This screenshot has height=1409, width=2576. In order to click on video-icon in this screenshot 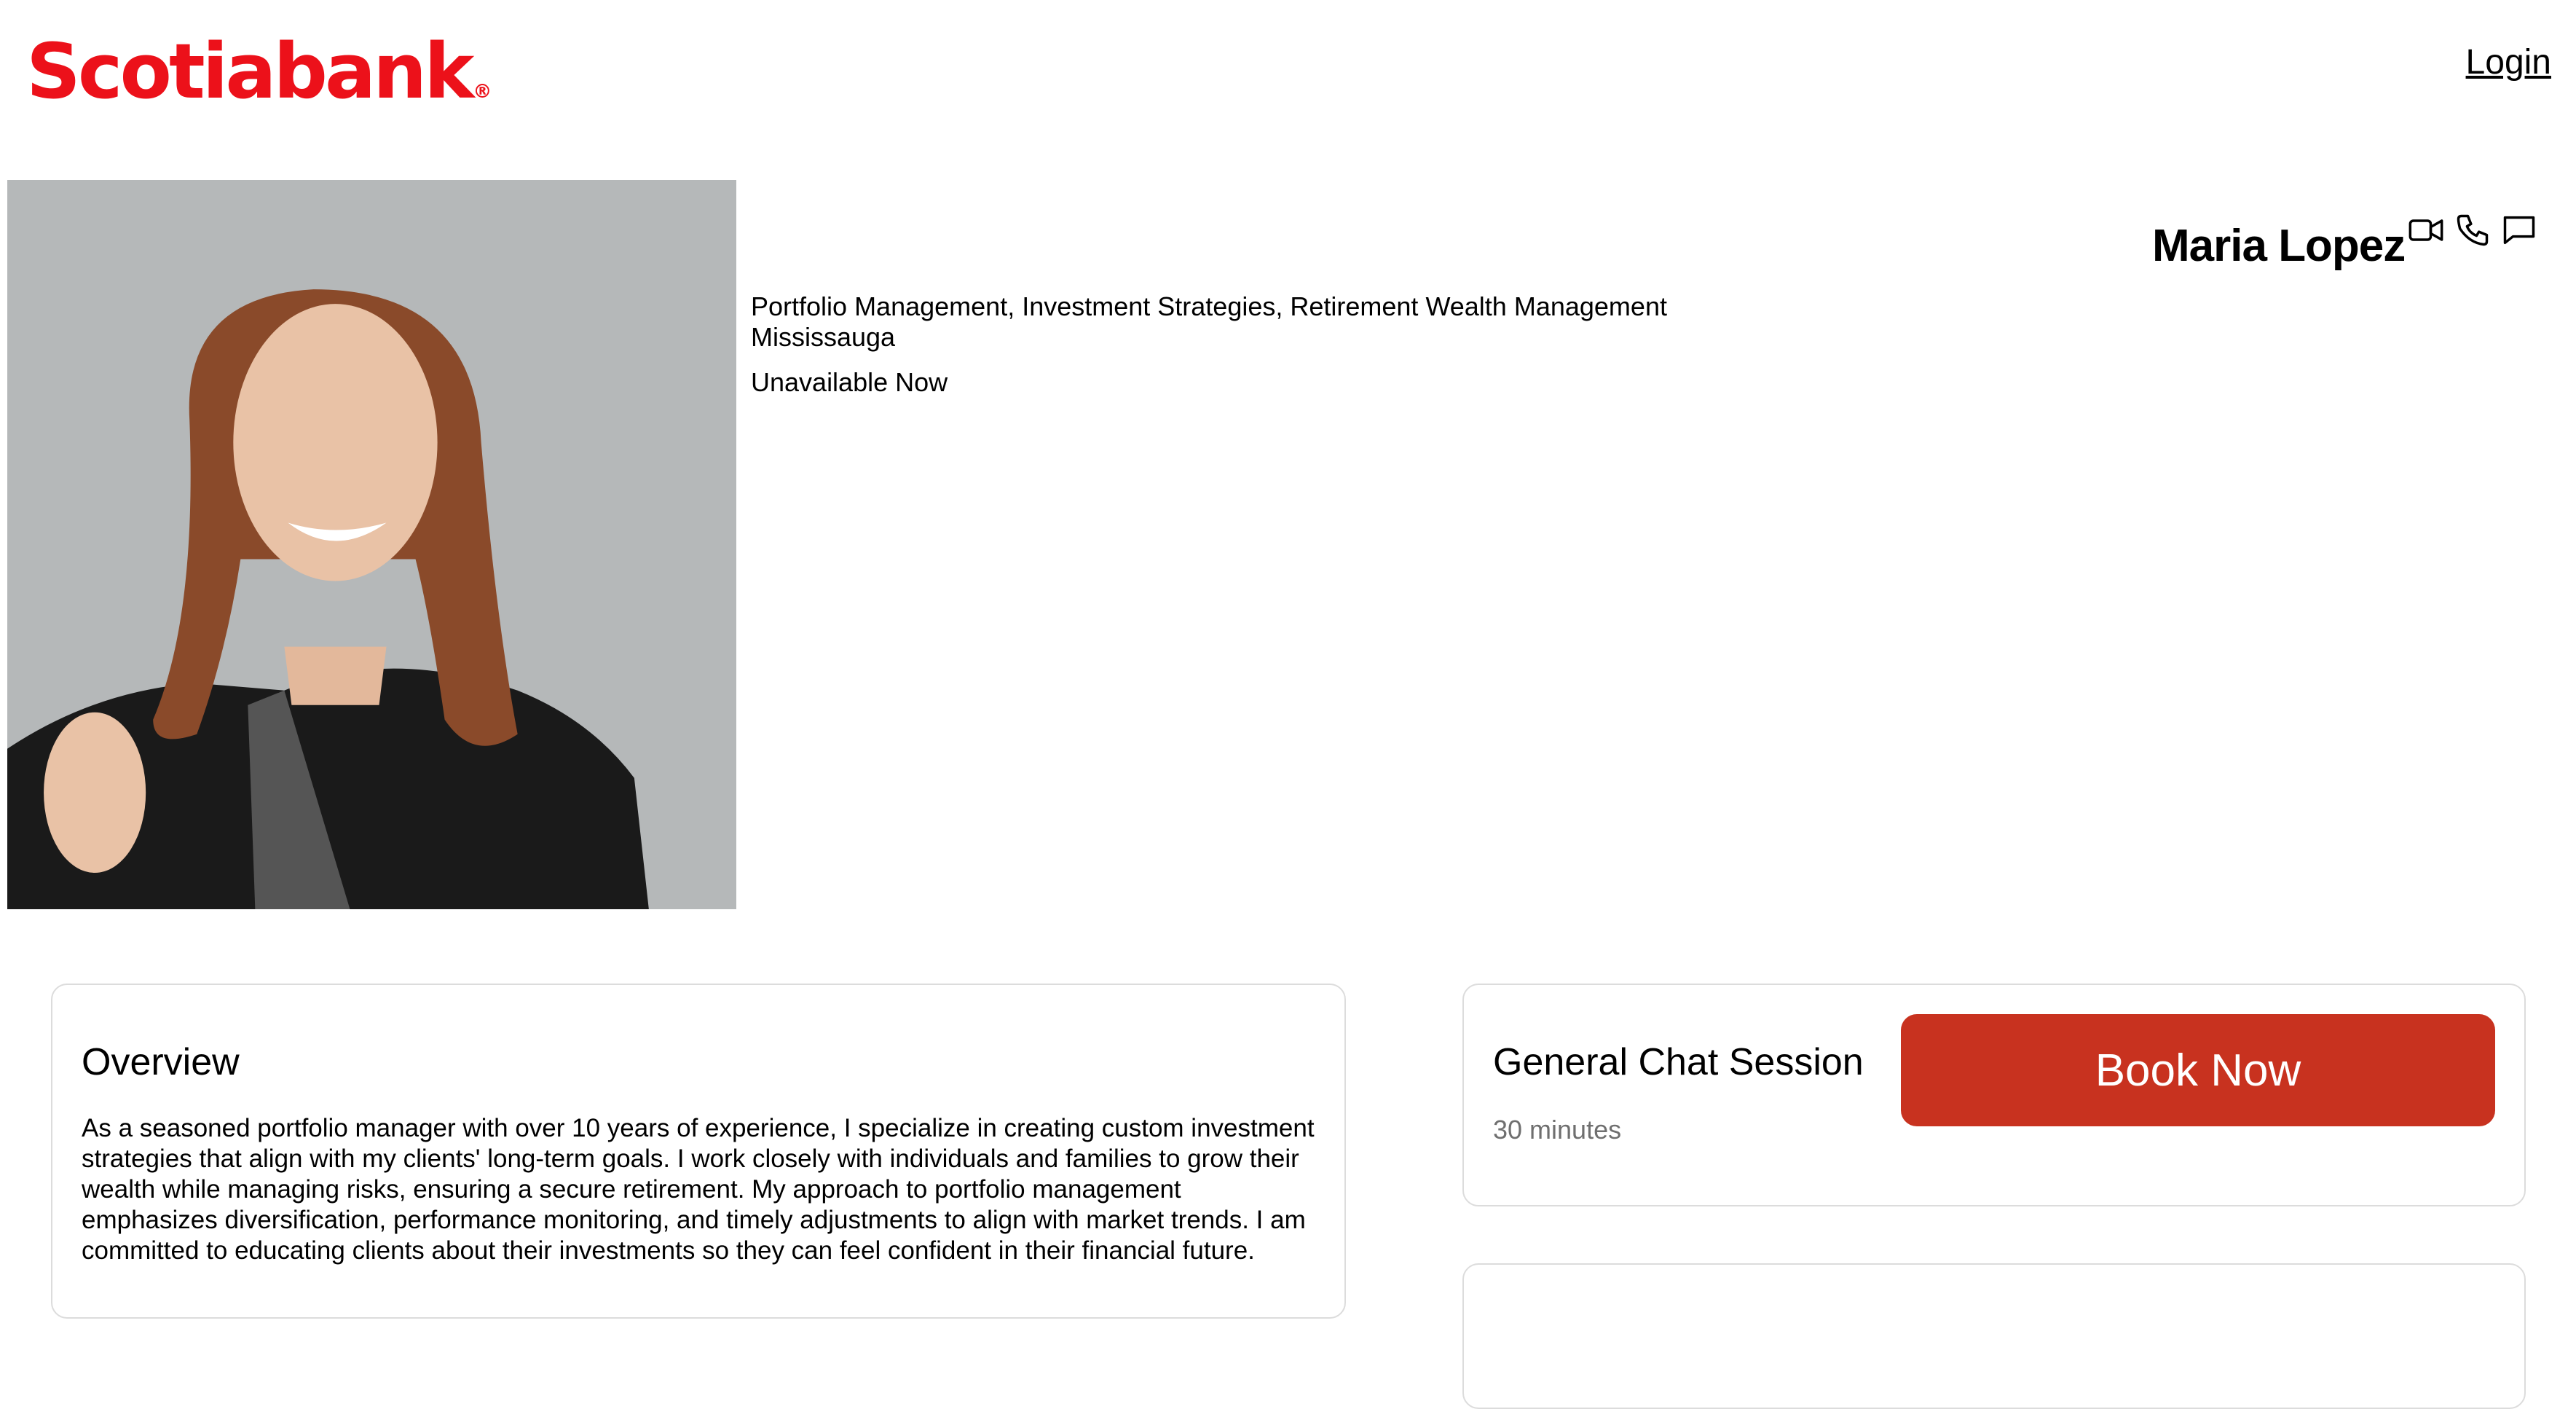, I will do `click(2426, 230)`.